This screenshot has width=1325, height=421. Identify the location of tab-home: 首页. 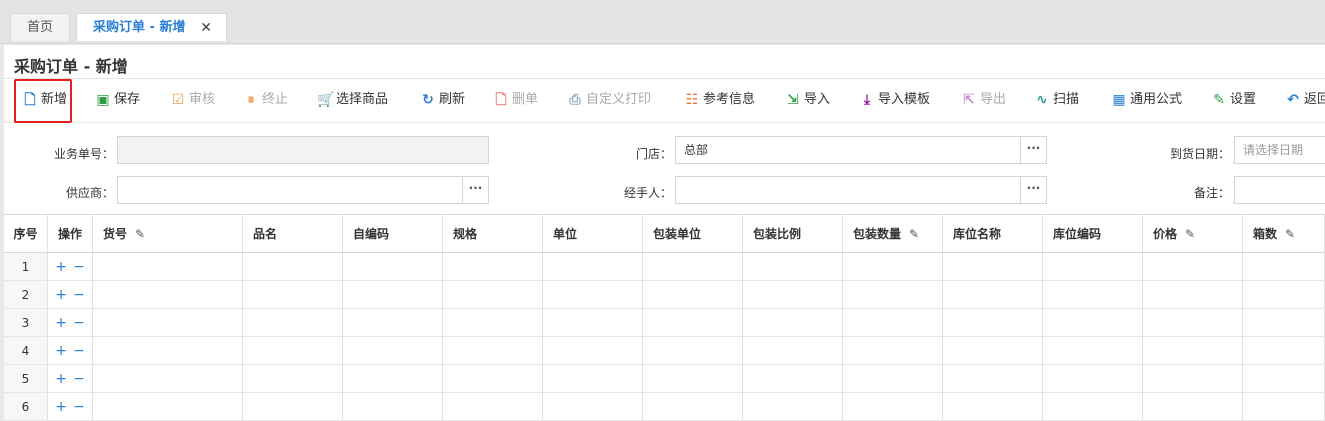
(40, 27).